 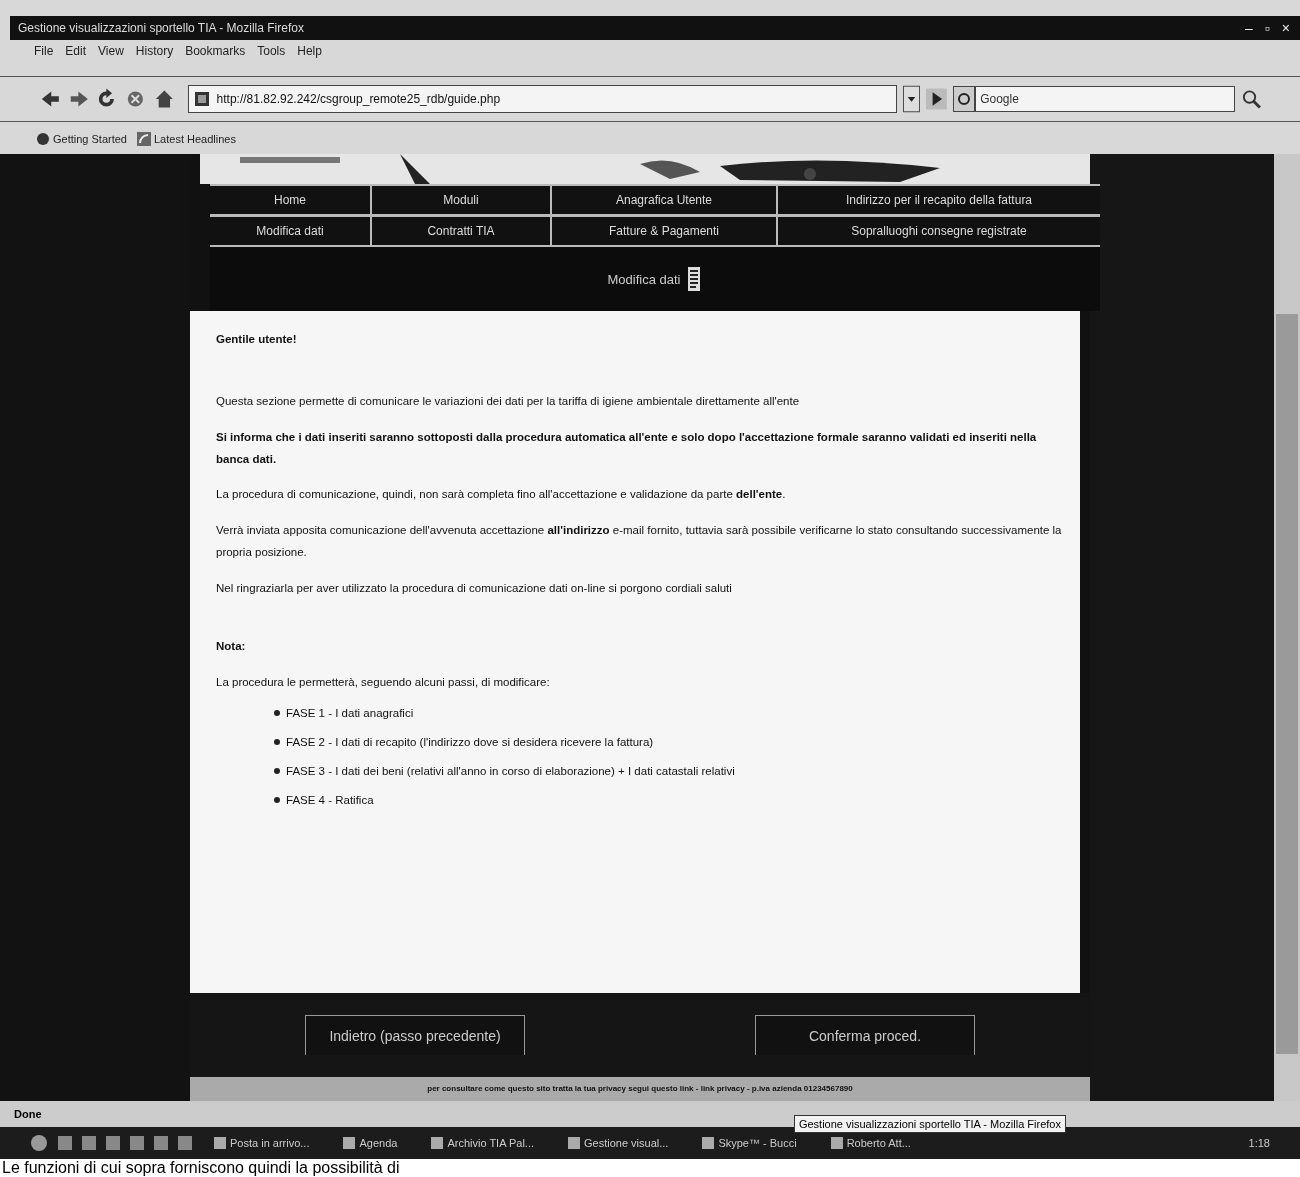 I want to click on list-item: FASE 4 - Ratifica, so click(x=330, y=800).